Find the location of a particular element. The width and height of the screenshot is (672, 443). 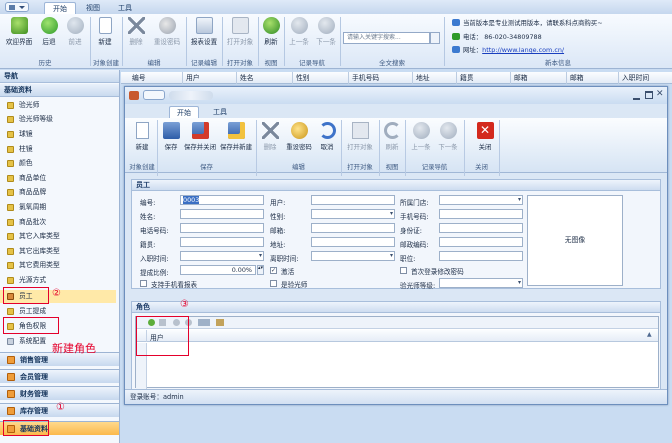

sidebar-tab-finance: 财务管理 is located at coordinates (59, 393).